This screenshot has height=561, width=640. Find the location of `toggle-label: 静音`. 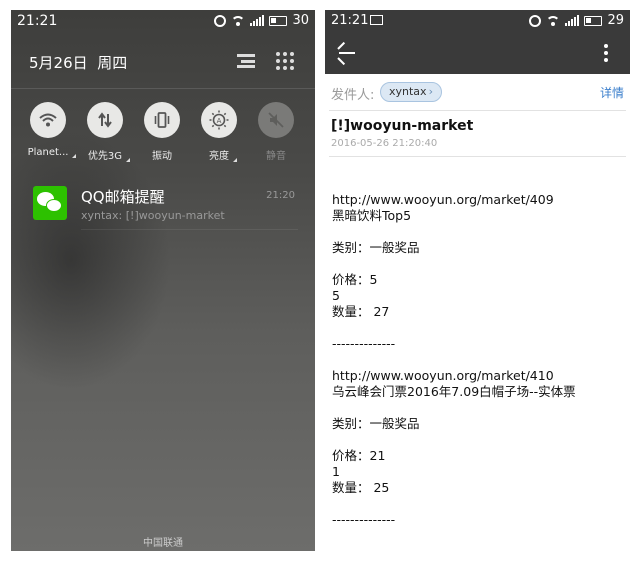

toggle-label: 静音 is located at coordinates (276, 156).